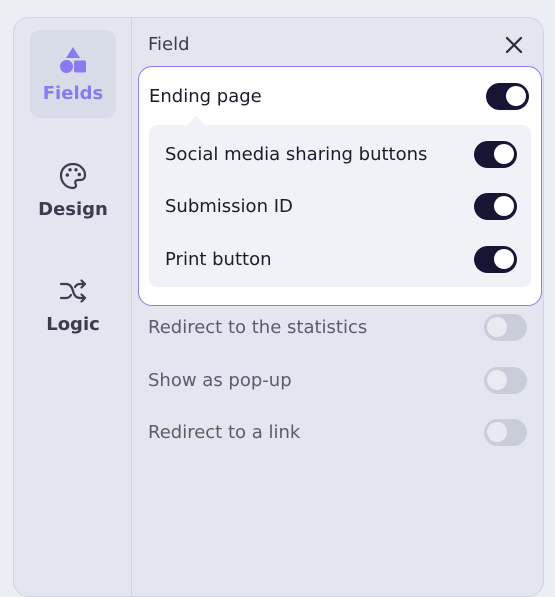 Image resolution: width=555 pixels, height=597 pixels. I want to click on option-label: Submission ID, so click(229, 206).